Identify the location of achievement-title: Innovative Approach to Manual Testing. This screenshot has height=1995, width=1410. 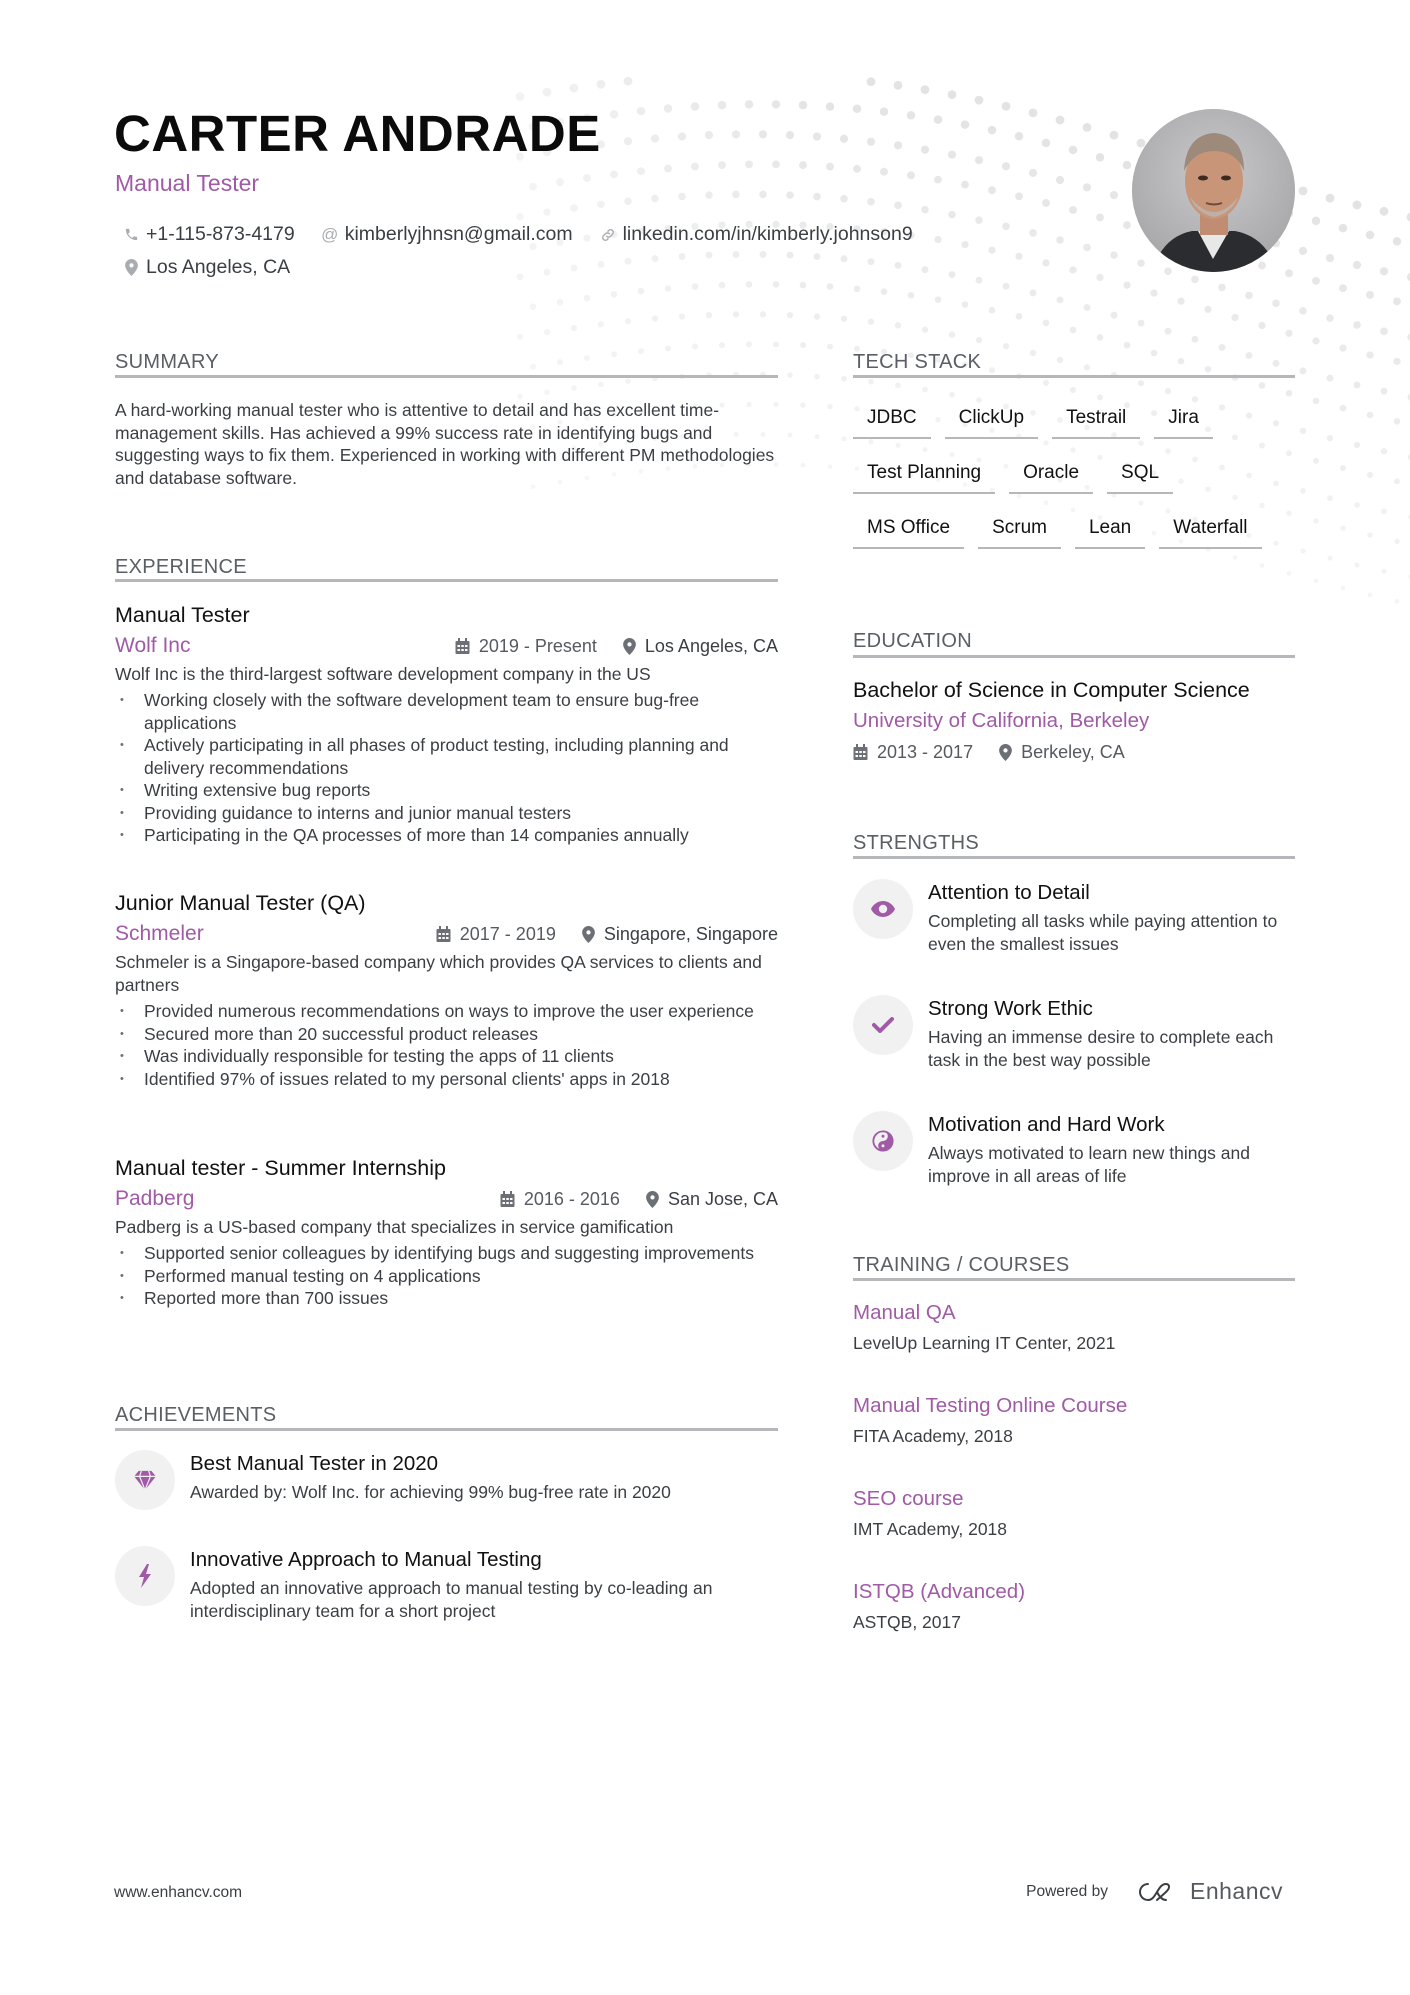
(366, 1559).